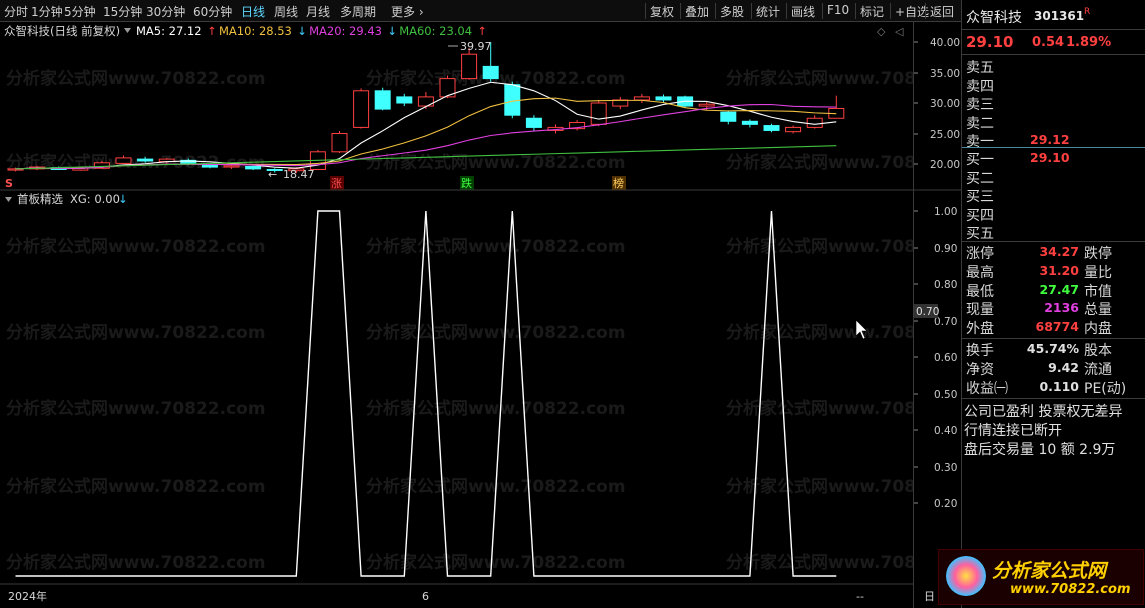  Describe the element at coordinates (945, 43) in the screenshot. I see `price-tick-0: 40.00` at that location.